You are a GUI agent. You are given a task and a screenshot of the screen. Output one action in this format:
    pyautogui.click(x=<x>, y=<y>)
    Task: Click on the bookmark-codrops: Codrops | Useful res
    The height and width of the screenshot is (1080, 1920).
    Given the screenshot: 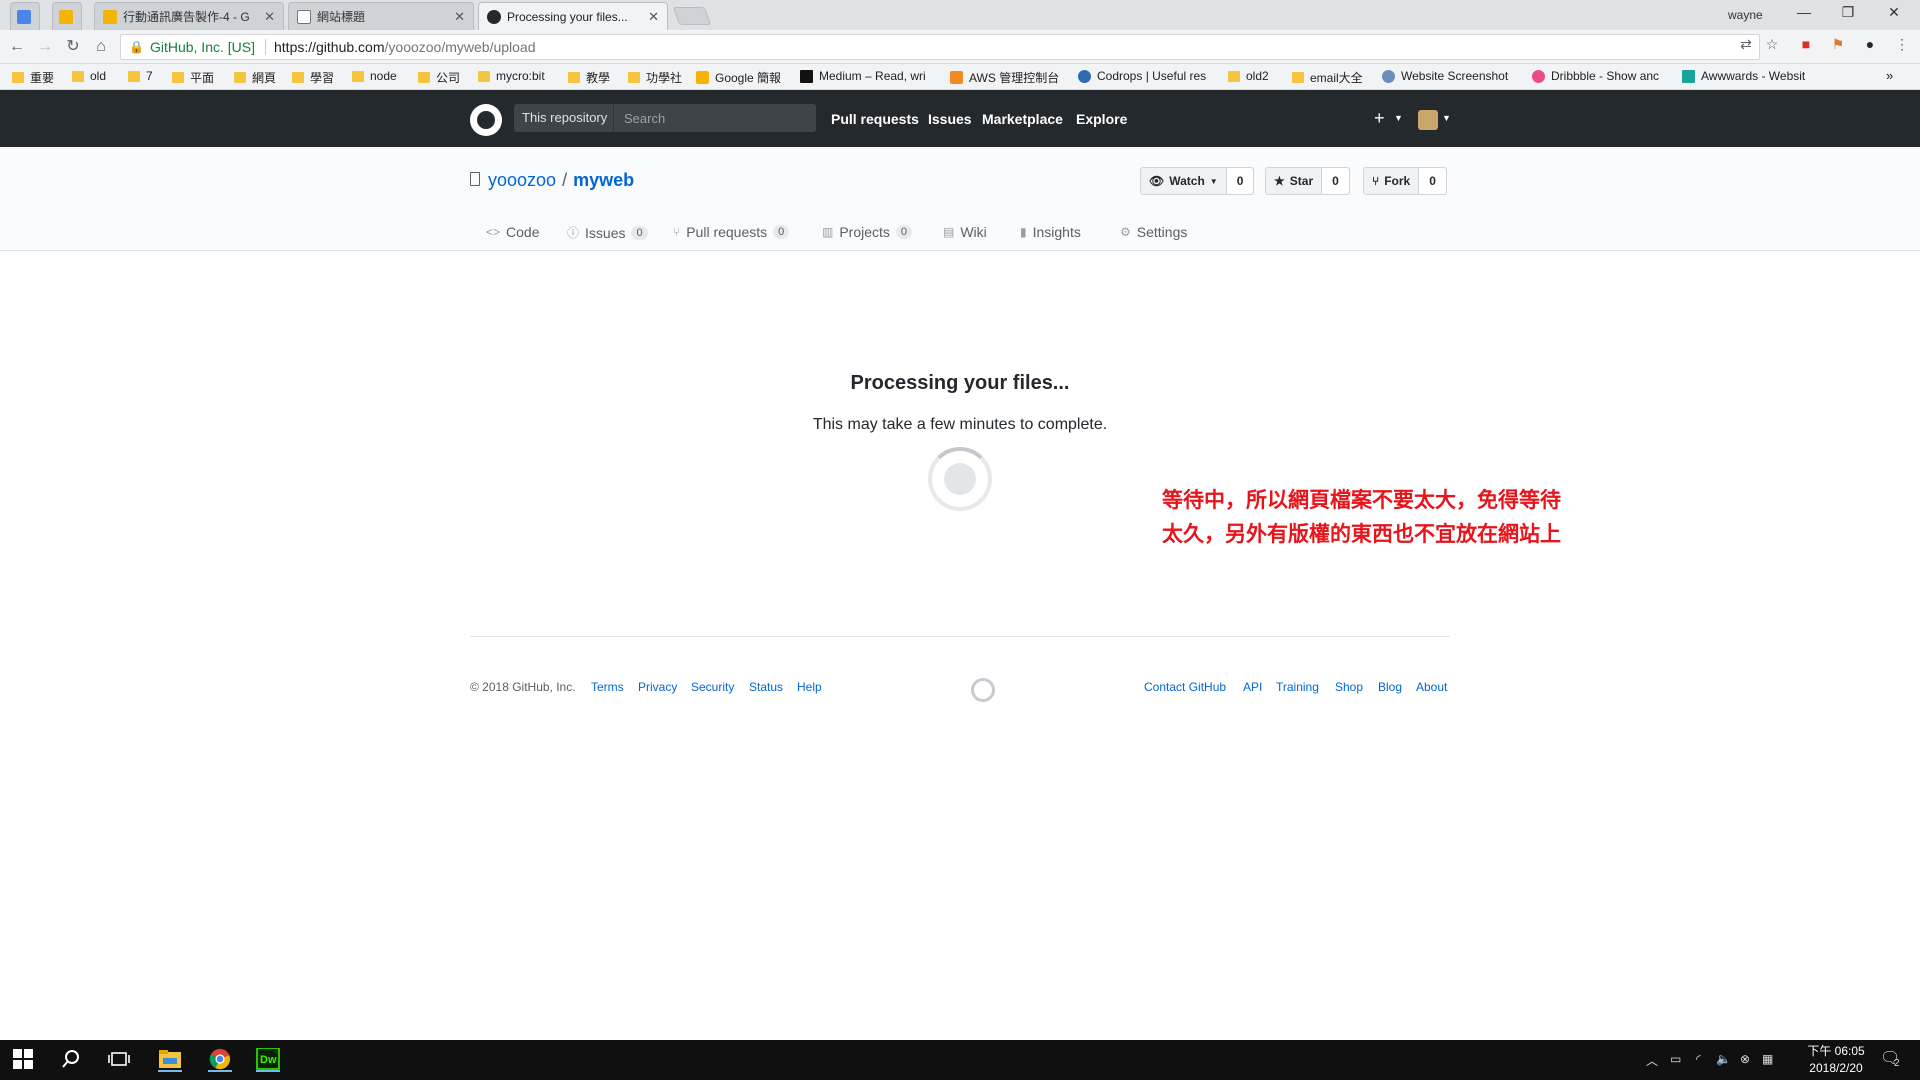 What is the action you would take?
    pyautogui.click(x=1147, y=76)
    